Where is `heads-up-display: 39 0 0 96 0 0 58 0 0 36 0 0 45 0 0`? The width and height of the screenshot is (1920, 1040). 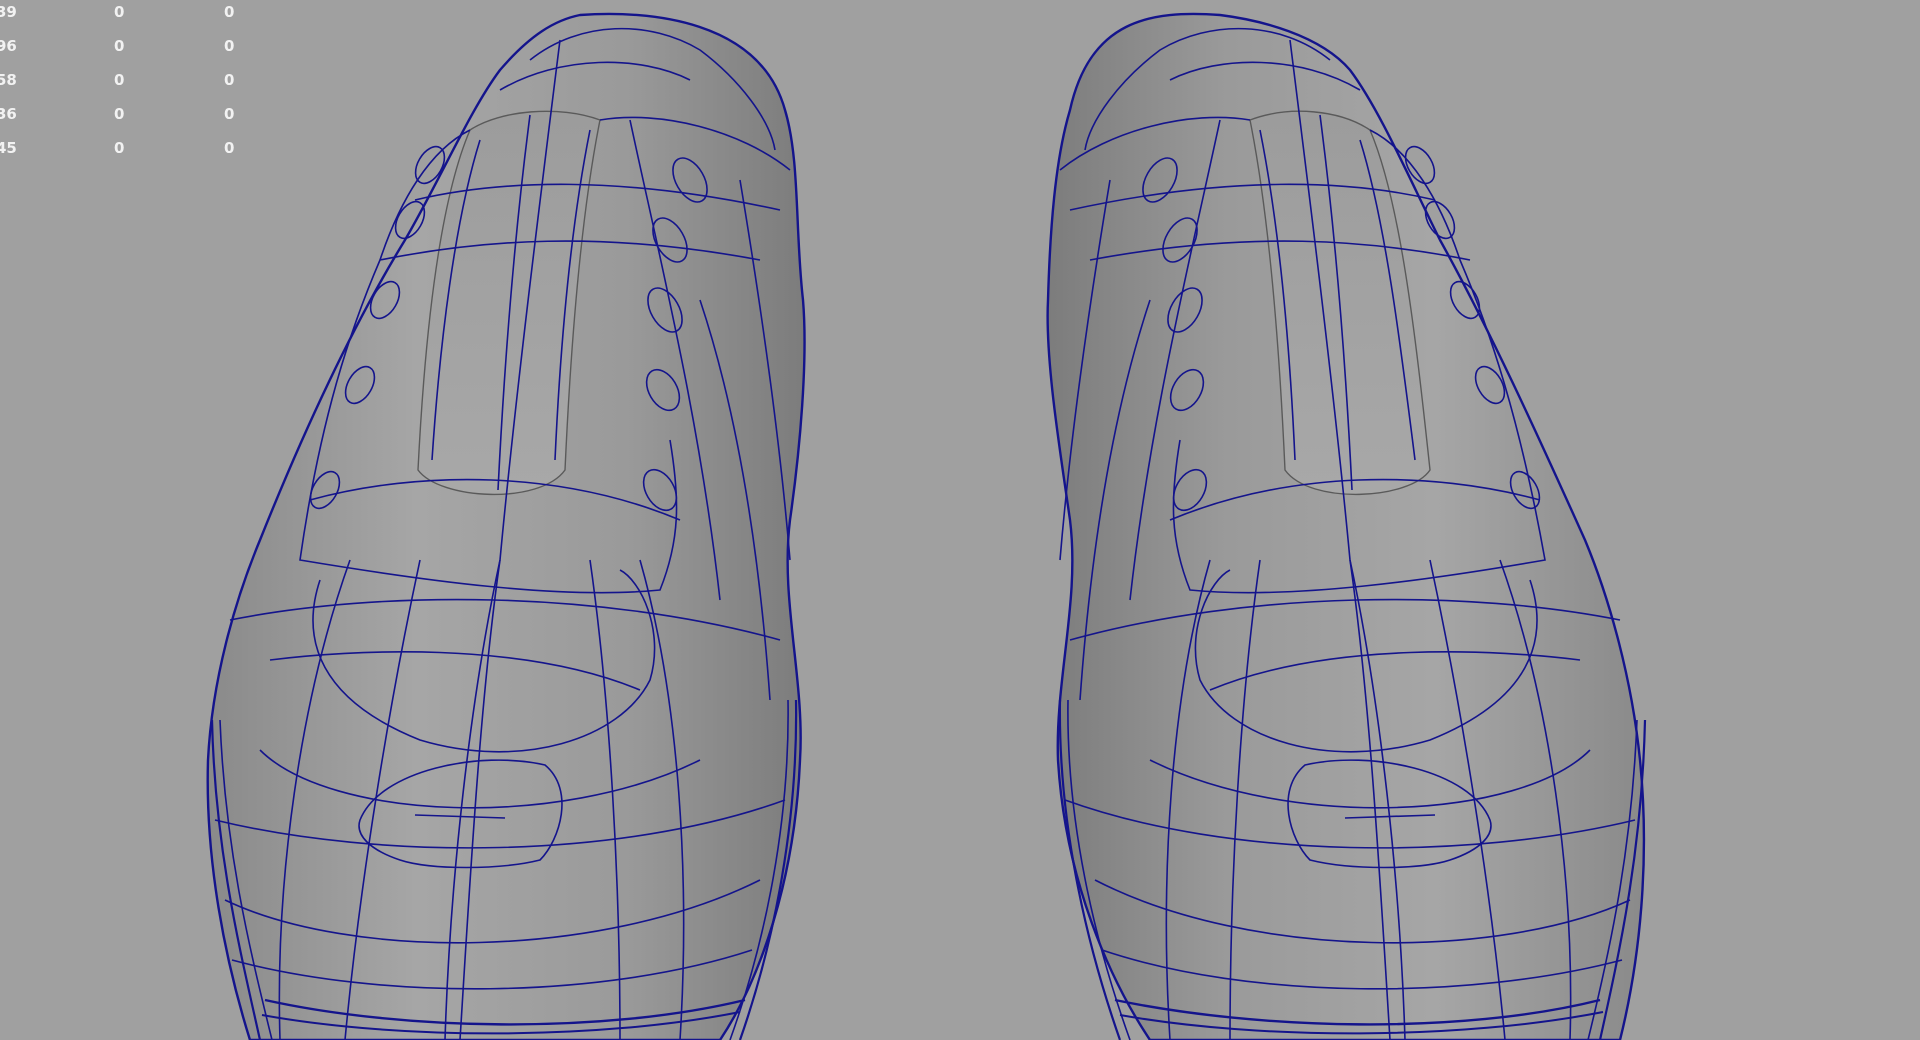
heads-up-display: 39 0 0 96 0 0 58 0 0 36 0 0 45 0 0 is located at coordinates (130, 85).